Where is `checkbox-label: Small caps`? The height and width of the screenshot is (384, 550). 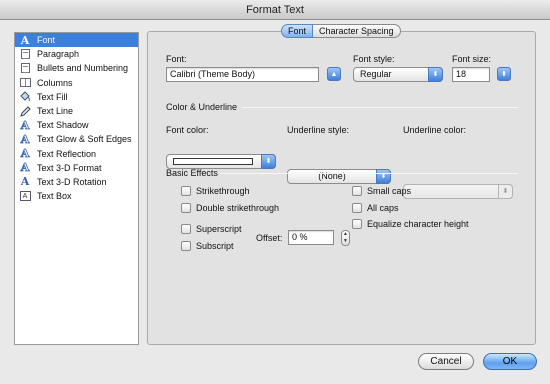 checkbox-label: Small caps is located at coordinates (389, 191).